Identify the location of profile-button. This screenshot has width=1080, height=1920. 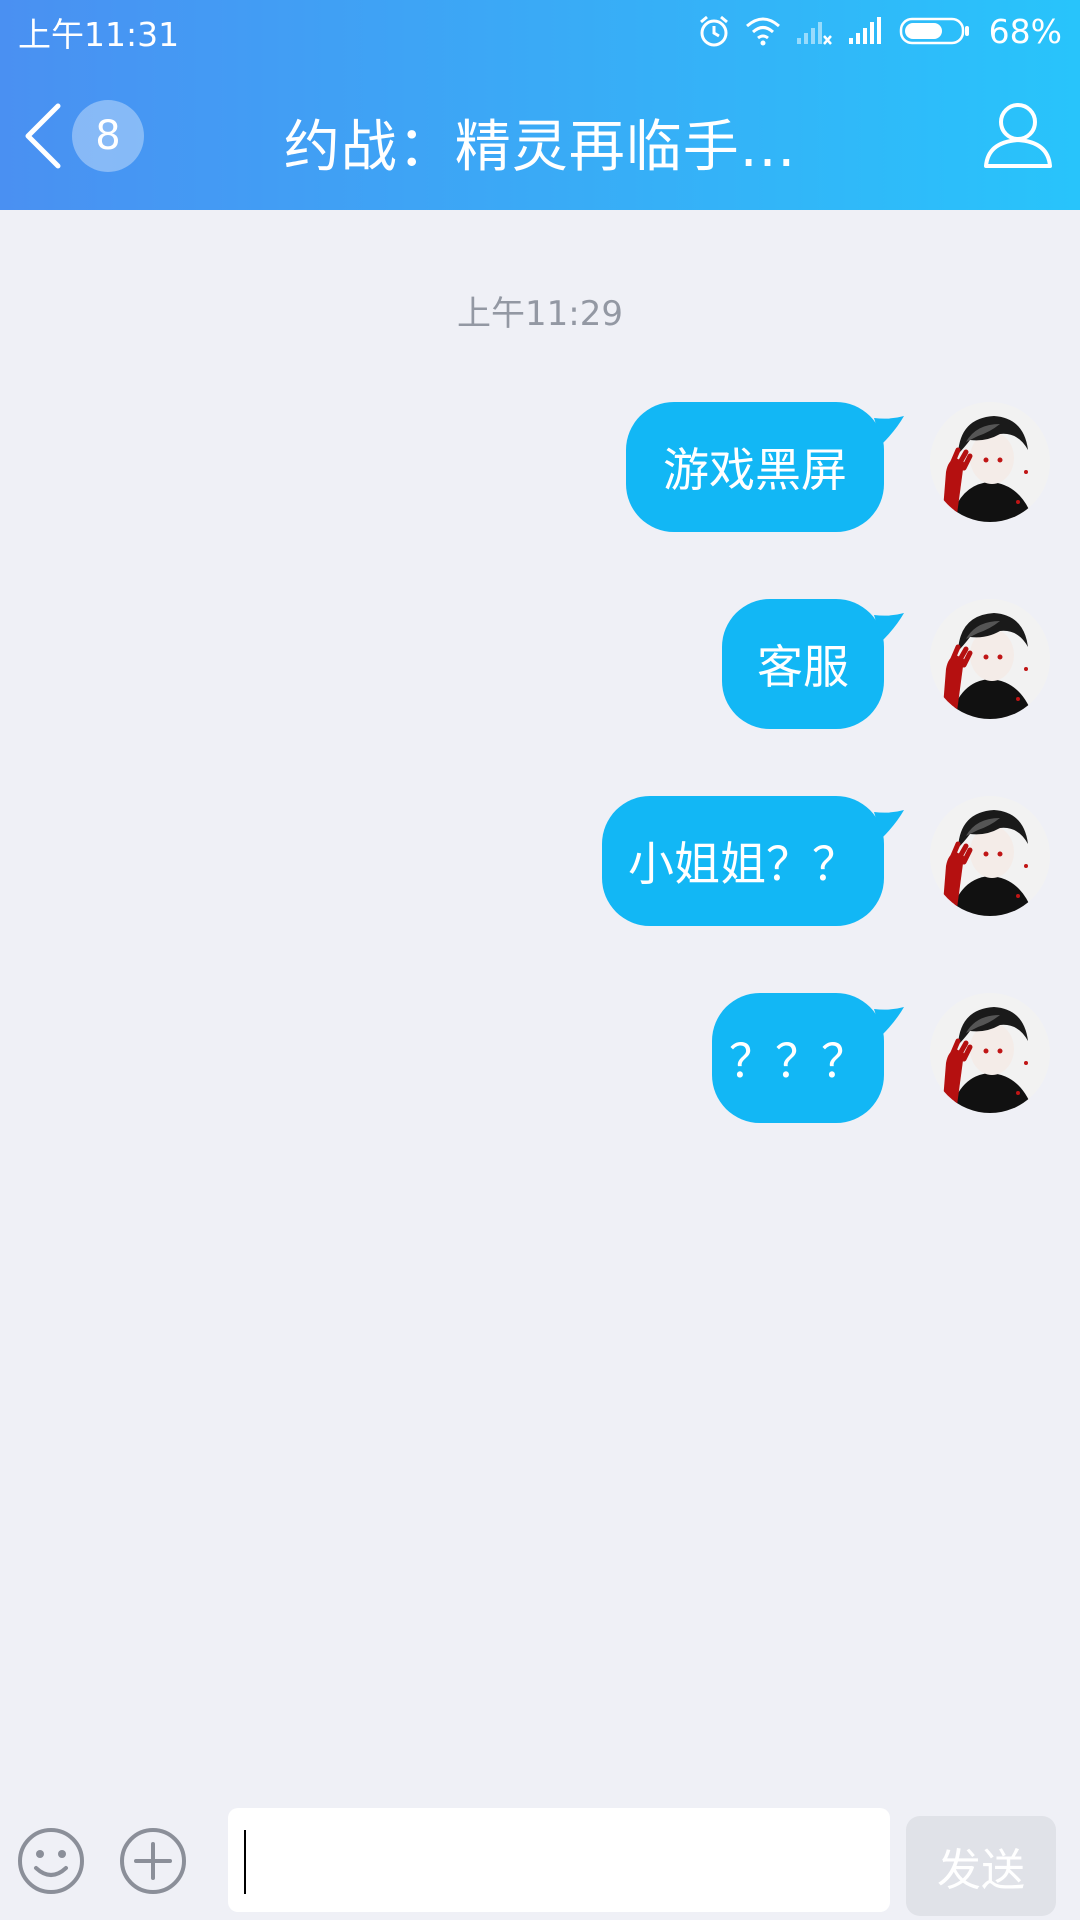
(1018, 134).